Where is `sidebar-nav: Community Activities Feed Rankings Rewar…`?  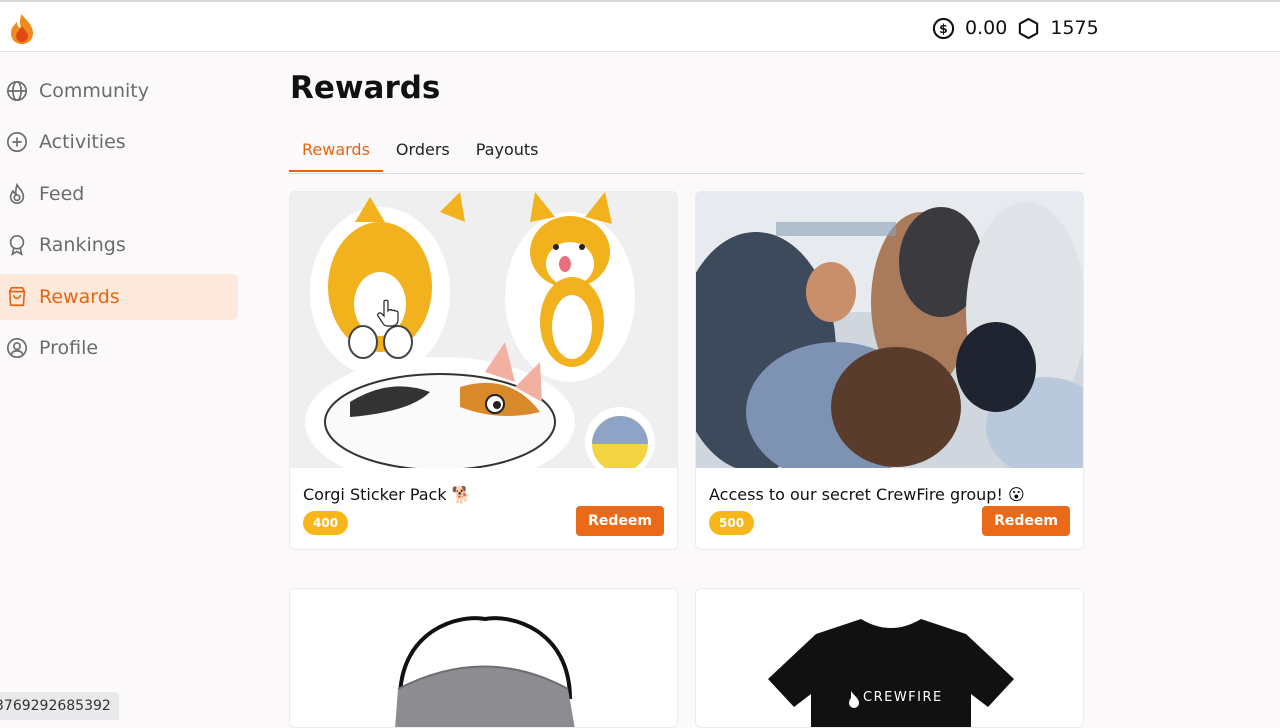 sidebar-nav: Community Activities Feed Rankings Rewar… is located at coordinates (119, 222).